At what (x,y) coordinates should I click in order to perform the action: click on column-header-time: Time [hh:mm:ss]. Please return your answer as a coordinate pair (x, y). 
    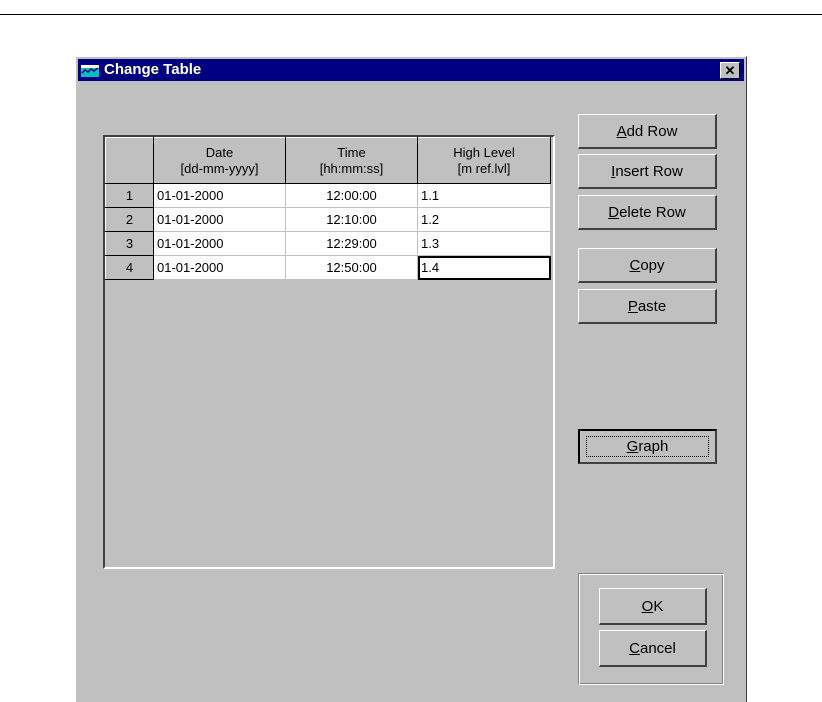
    Looking at the image, I should click on (351, 160).